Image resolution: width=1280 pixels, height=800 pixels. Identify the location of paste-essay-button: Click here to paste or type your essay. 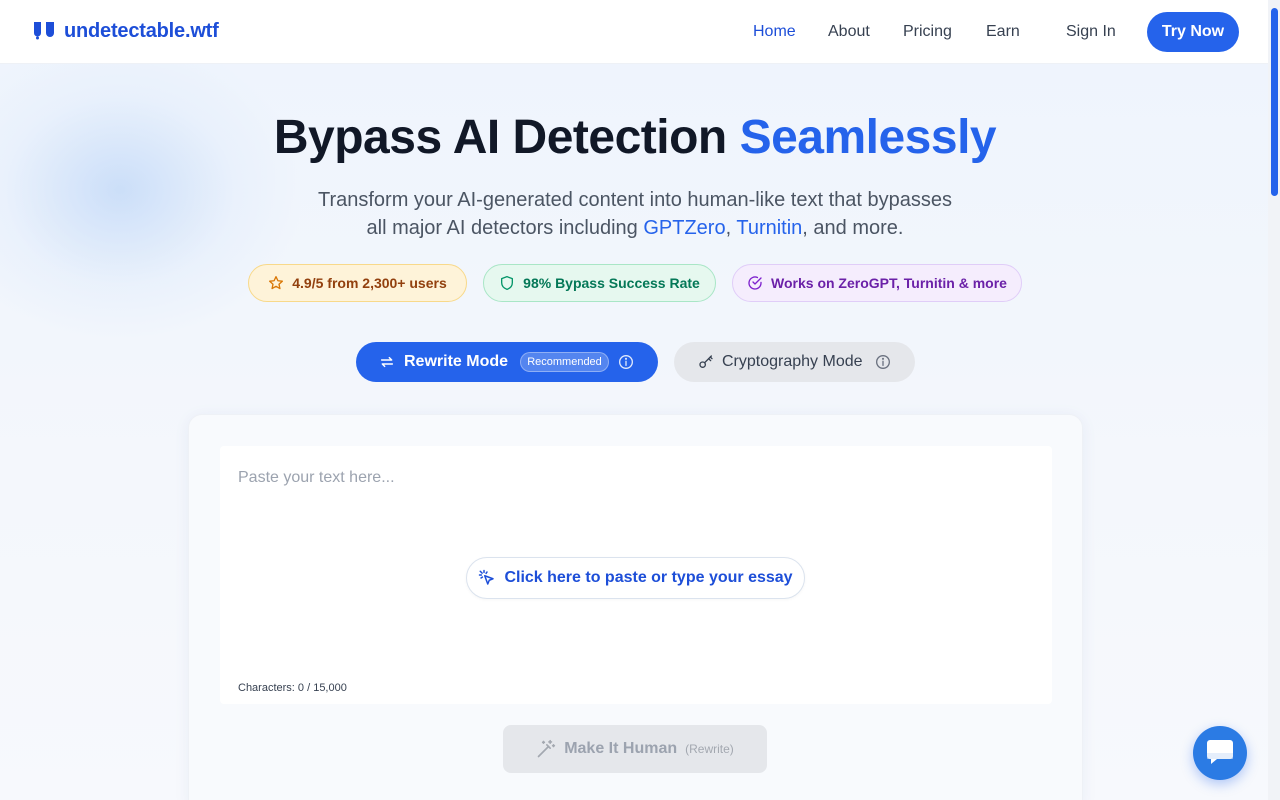
(635, 578).